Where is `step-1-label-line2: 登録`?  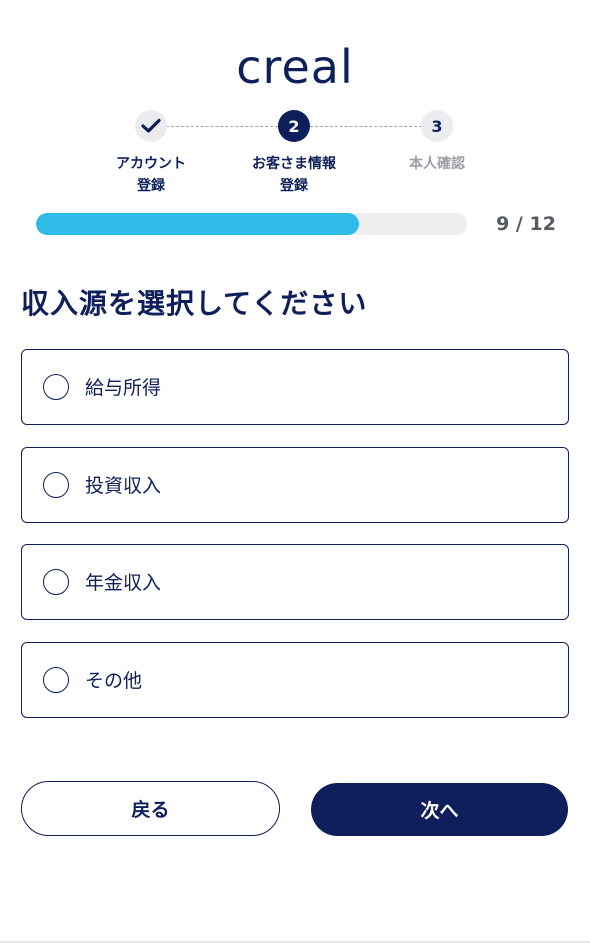
step-1-label-line2: 登録 is located at coordinates (151, 186).